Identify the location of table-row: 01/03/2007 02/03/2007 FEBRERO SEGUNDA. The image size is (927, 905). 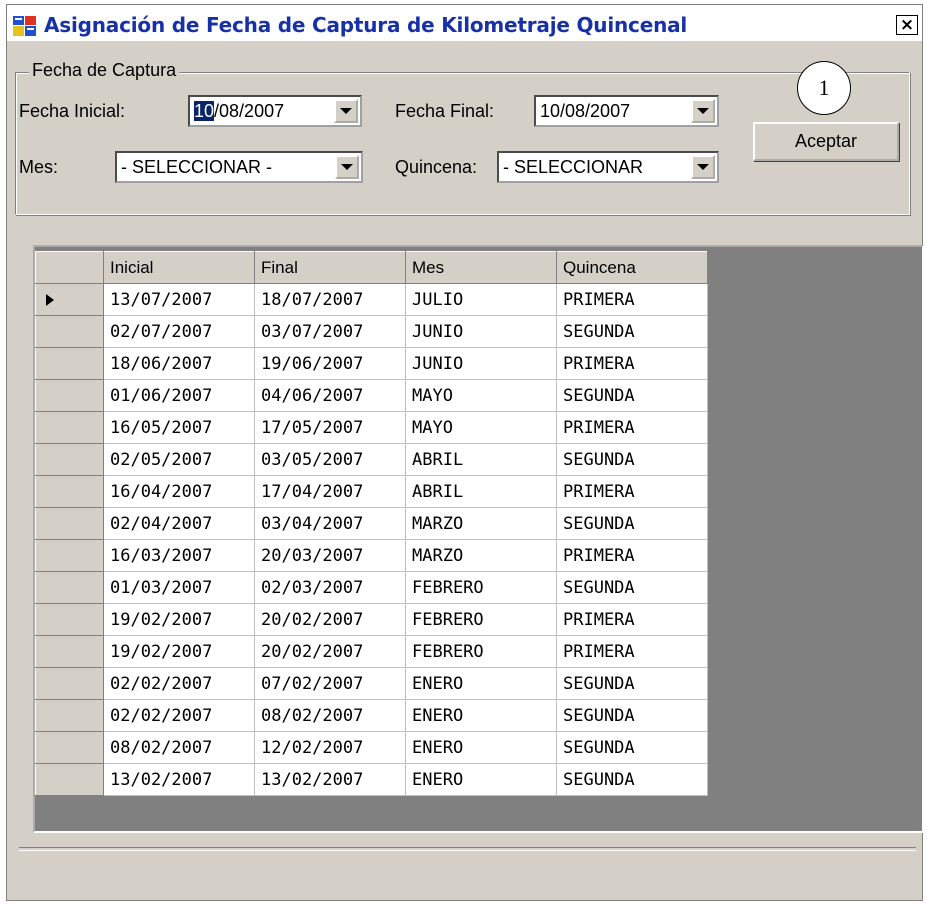
(371, 587).